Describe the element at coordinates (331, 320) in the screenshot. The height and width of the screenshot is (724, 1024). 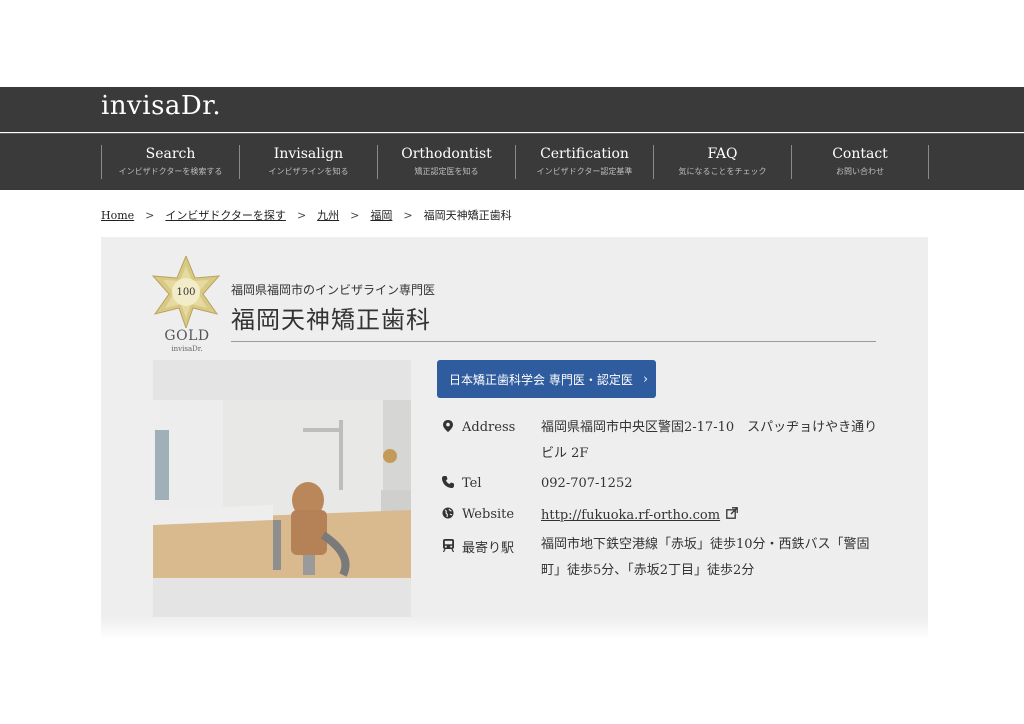
I see `clinic-name: 福岡天神矯正歯科` at that location.